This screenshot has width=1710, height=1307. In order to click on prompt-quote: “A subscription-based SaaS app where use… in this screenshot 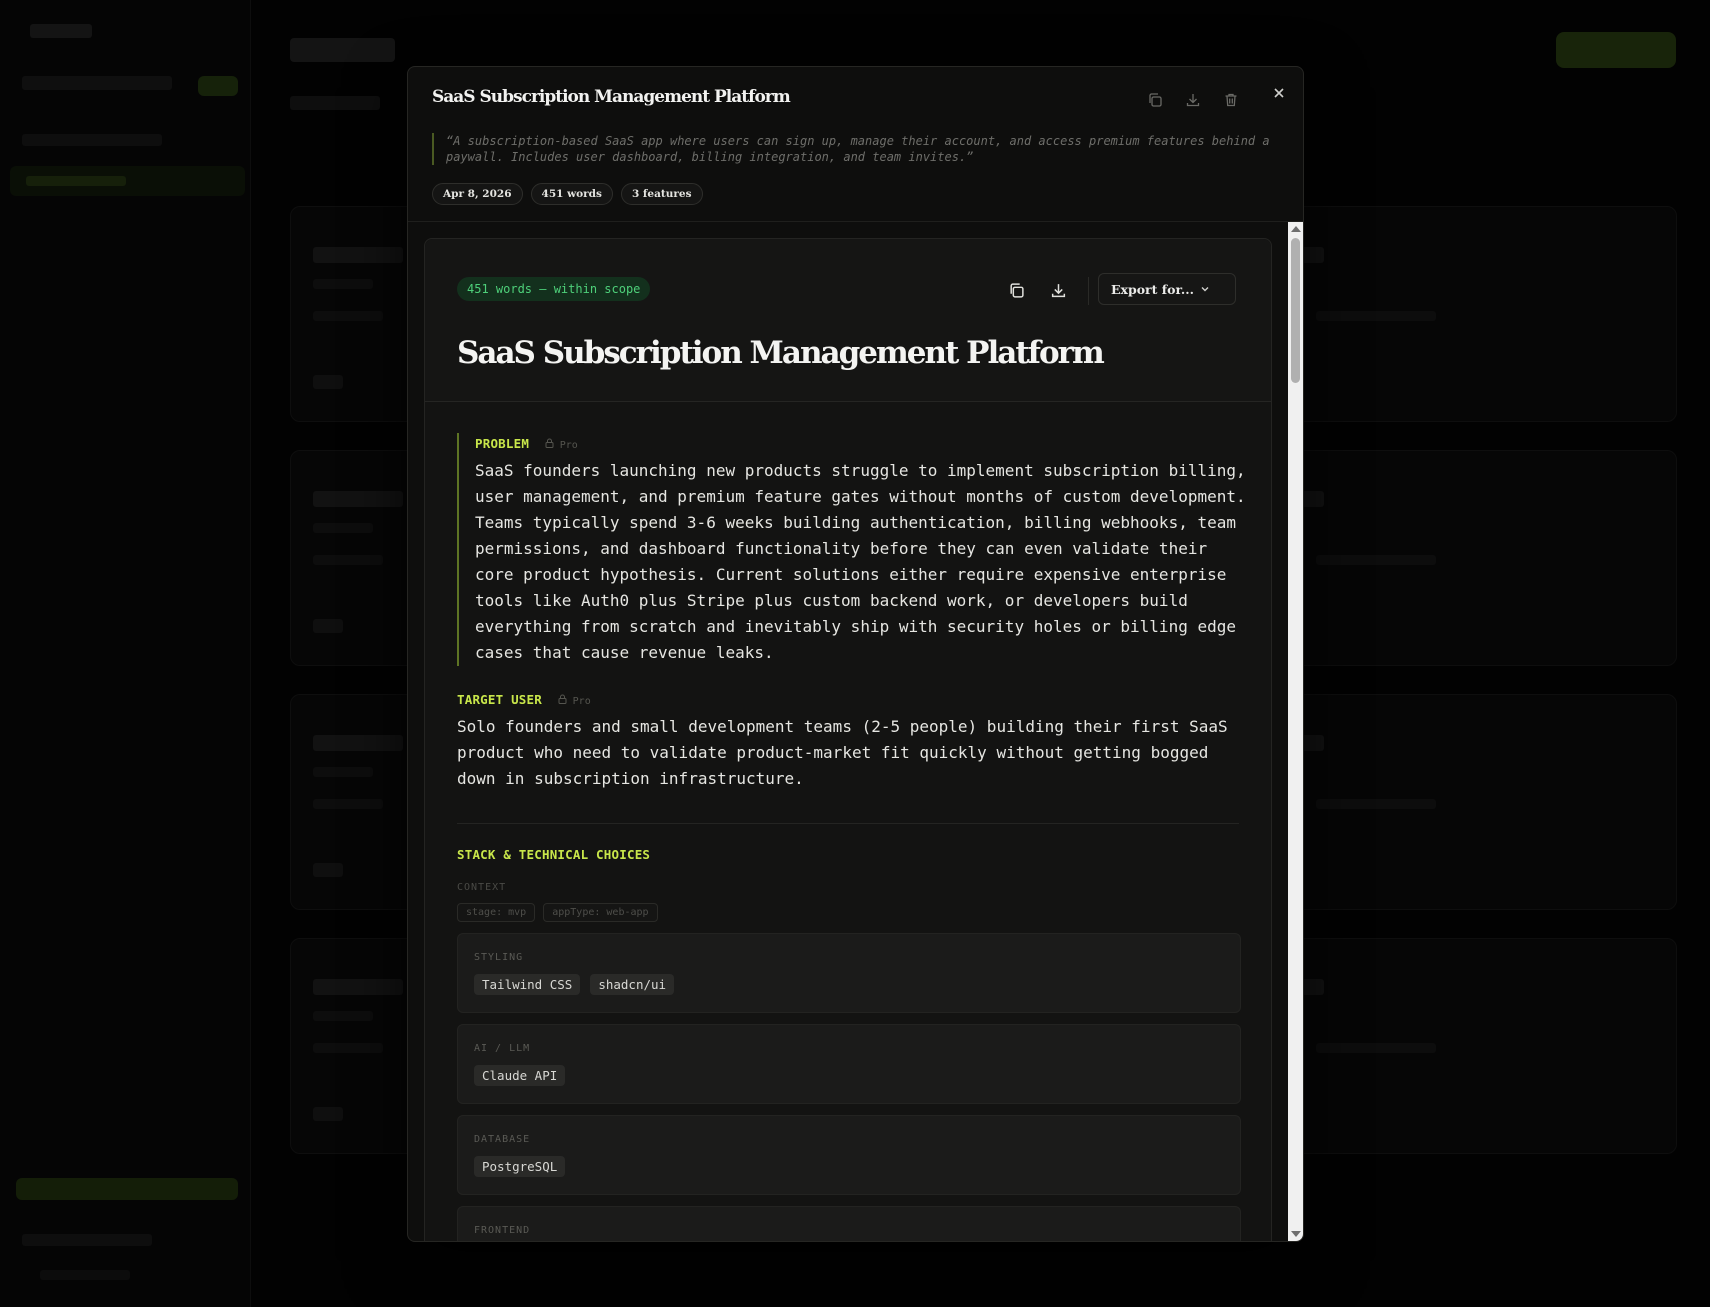, I will do `click(859, 149)`.